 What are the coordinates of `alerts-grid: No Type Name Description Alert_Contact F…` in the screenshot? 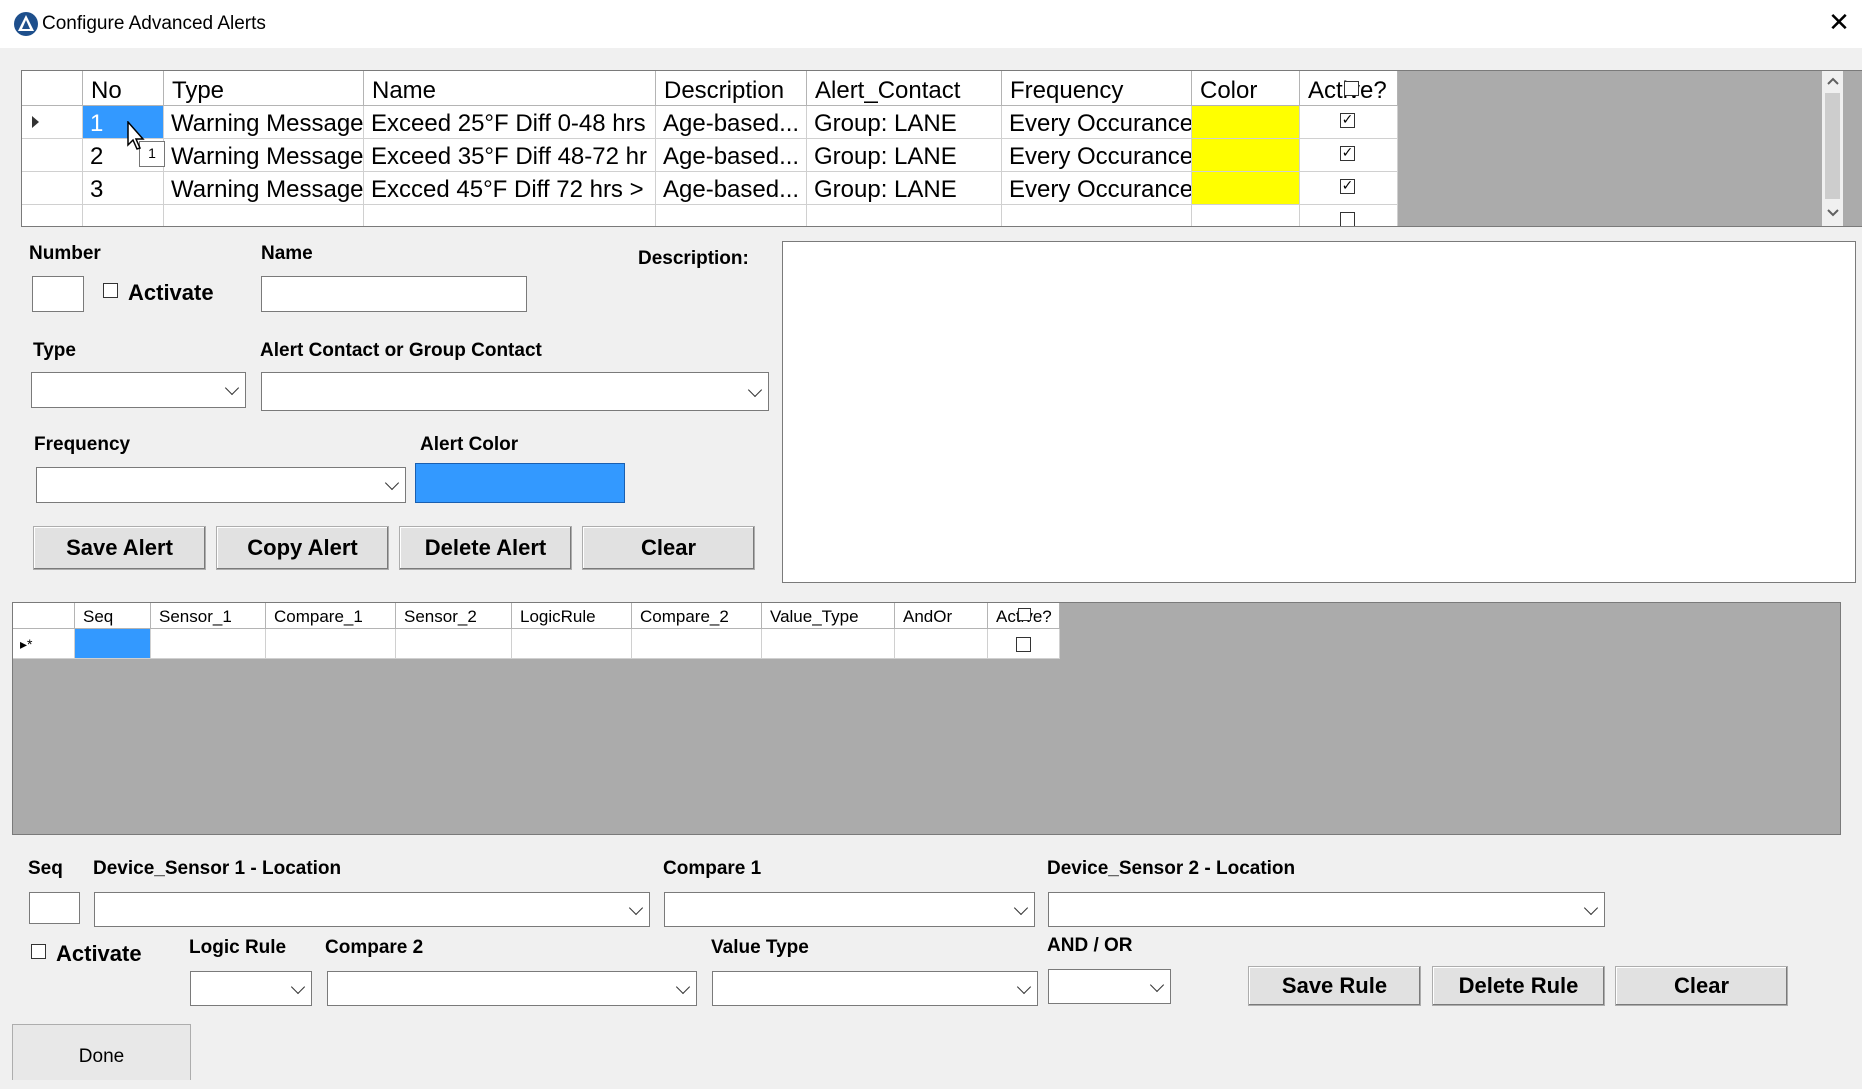 It's located at (941, 148).